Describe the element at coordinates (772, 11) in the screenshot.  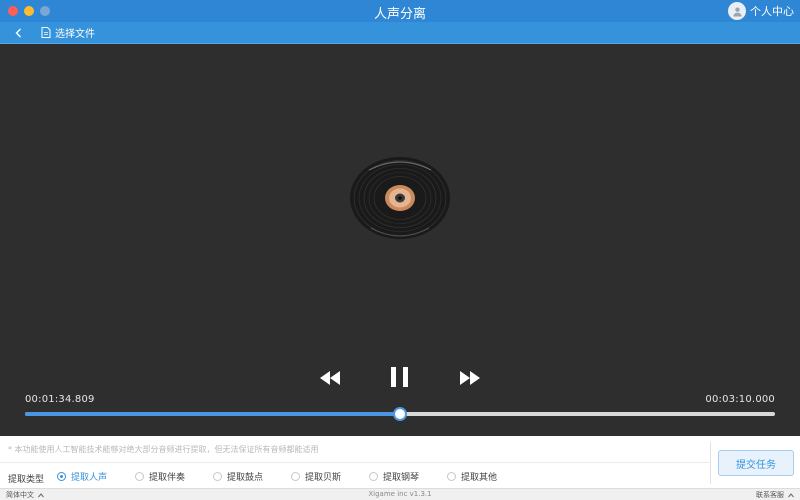
I see `user-center-label: 个人中心` at that location.